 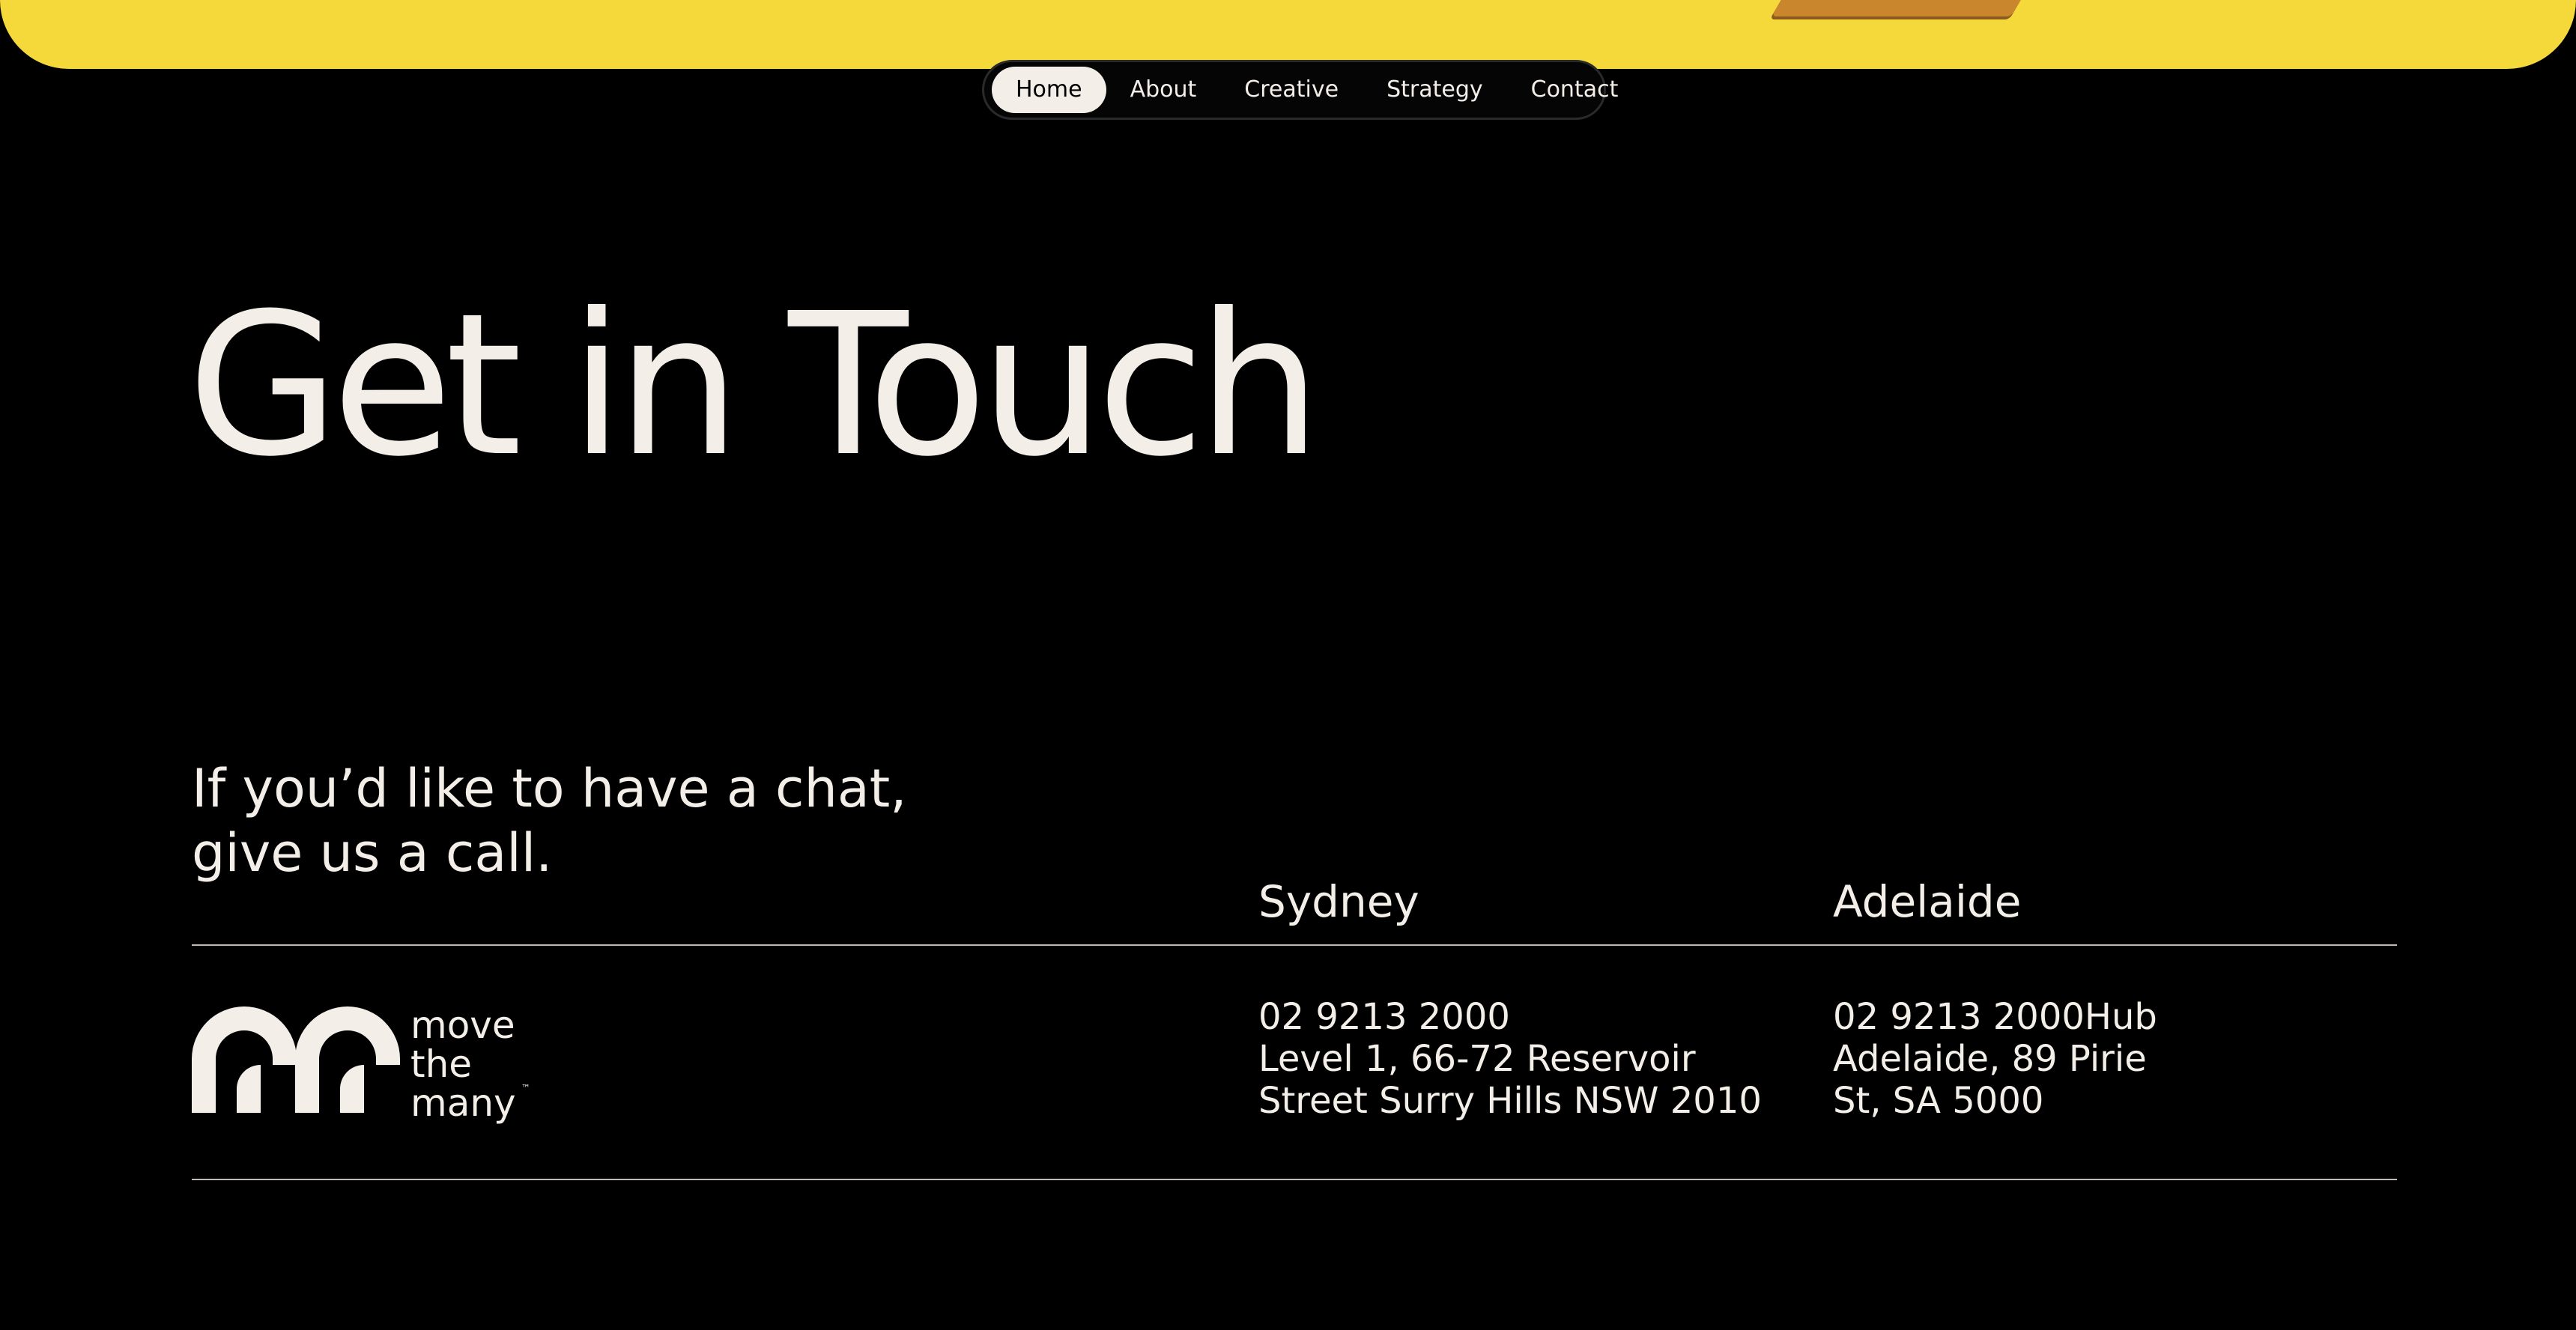 What do you see at coordinates (549, 788) in the screenshot?
I see `intro-line-1: If you’d like to have a chat,` at bounding box center [549, 788].